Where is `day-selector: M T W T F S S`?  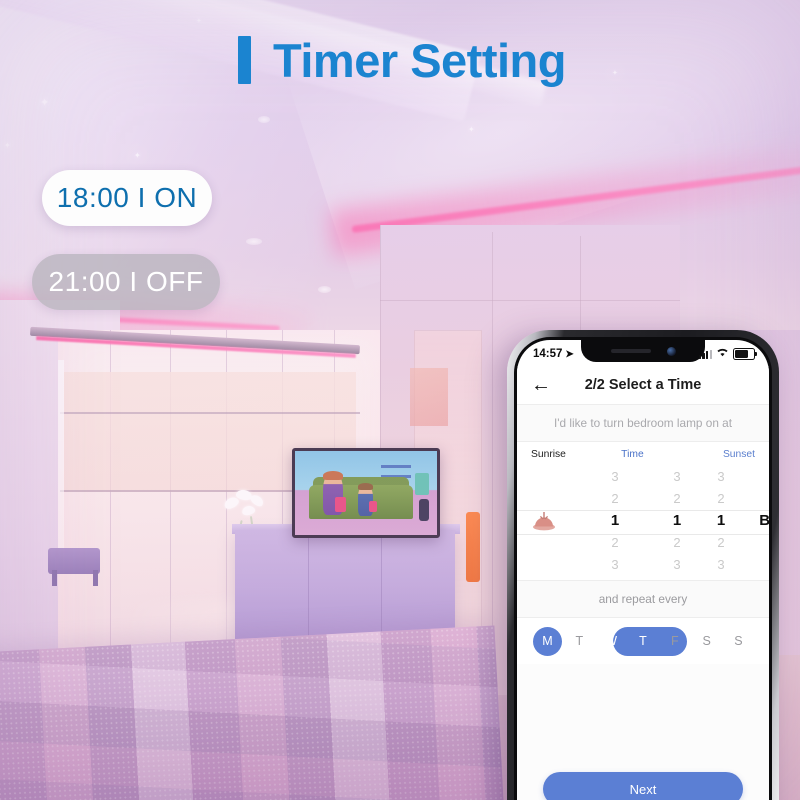
day-selector: M T W T F S S is located at coordinates (643, 641).